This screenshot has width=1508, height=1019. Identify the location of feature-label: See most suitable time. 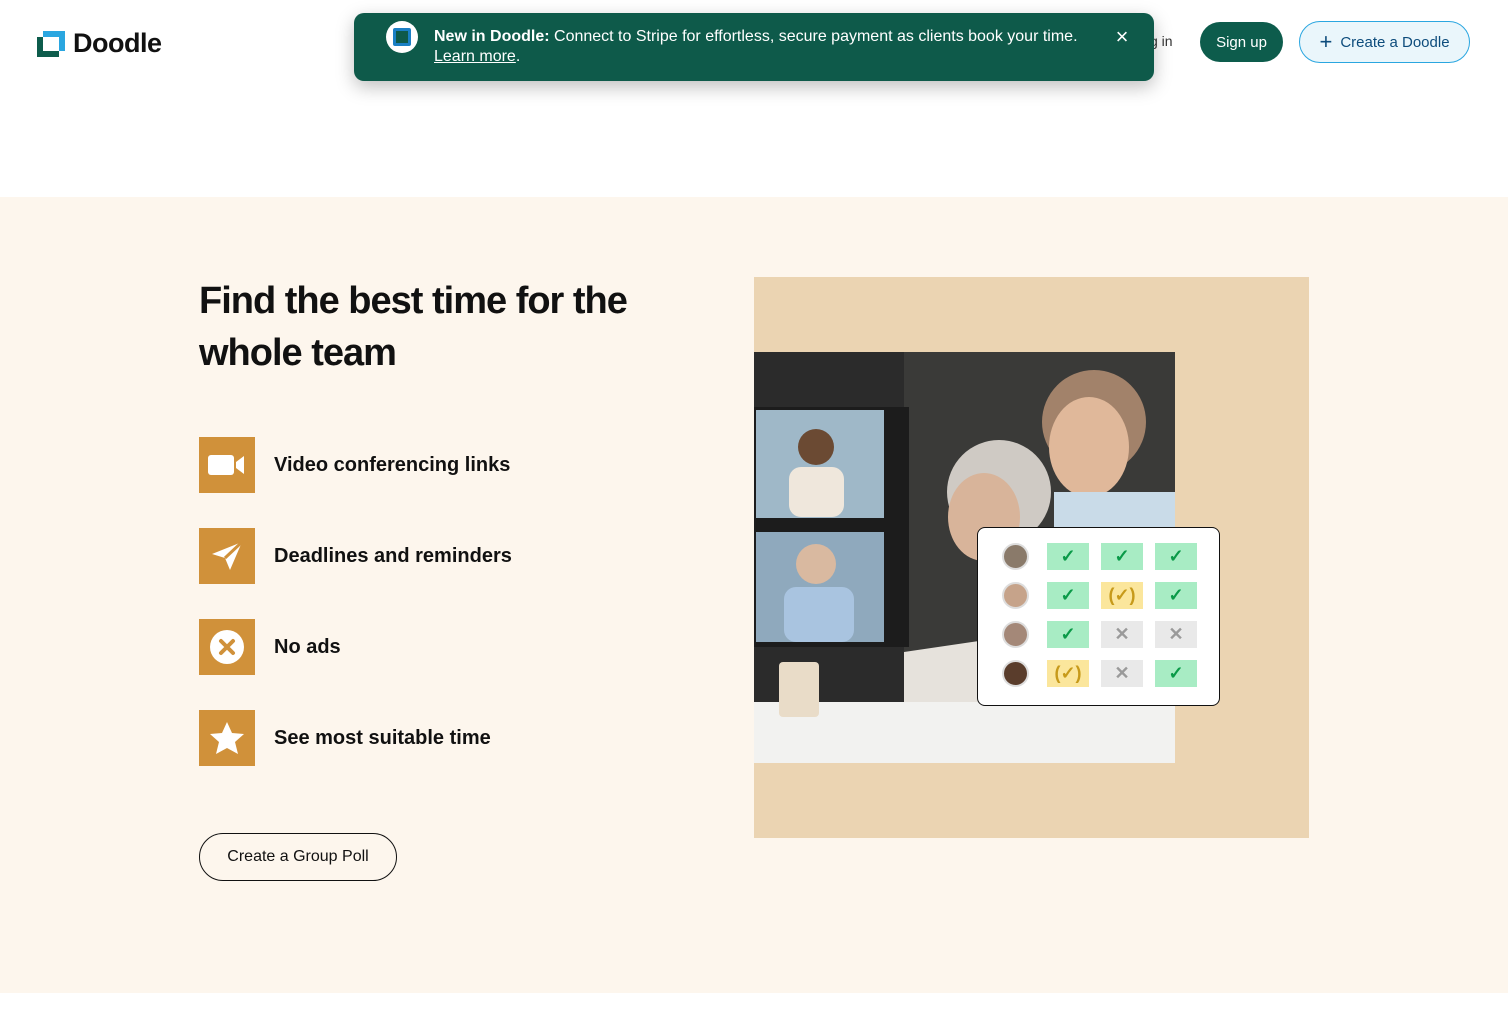
(382, 737).